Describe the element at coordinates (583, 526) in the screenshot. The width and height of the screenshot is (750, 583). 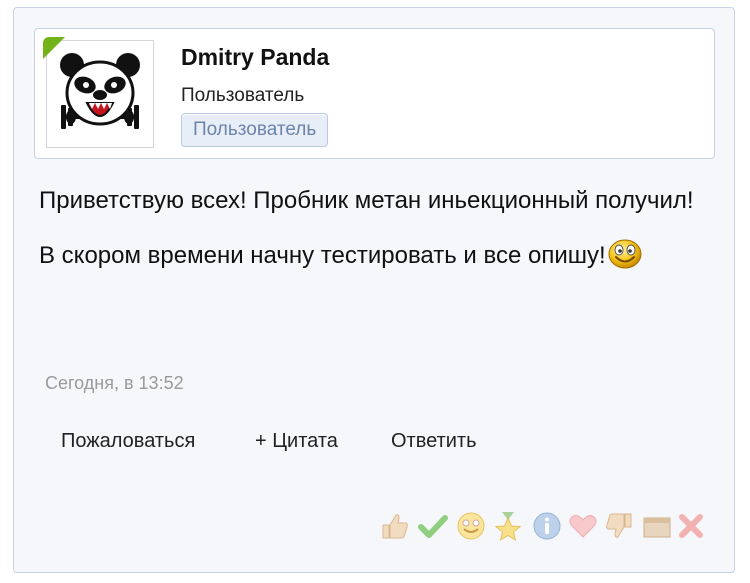
I see `heart-icon` at that location.